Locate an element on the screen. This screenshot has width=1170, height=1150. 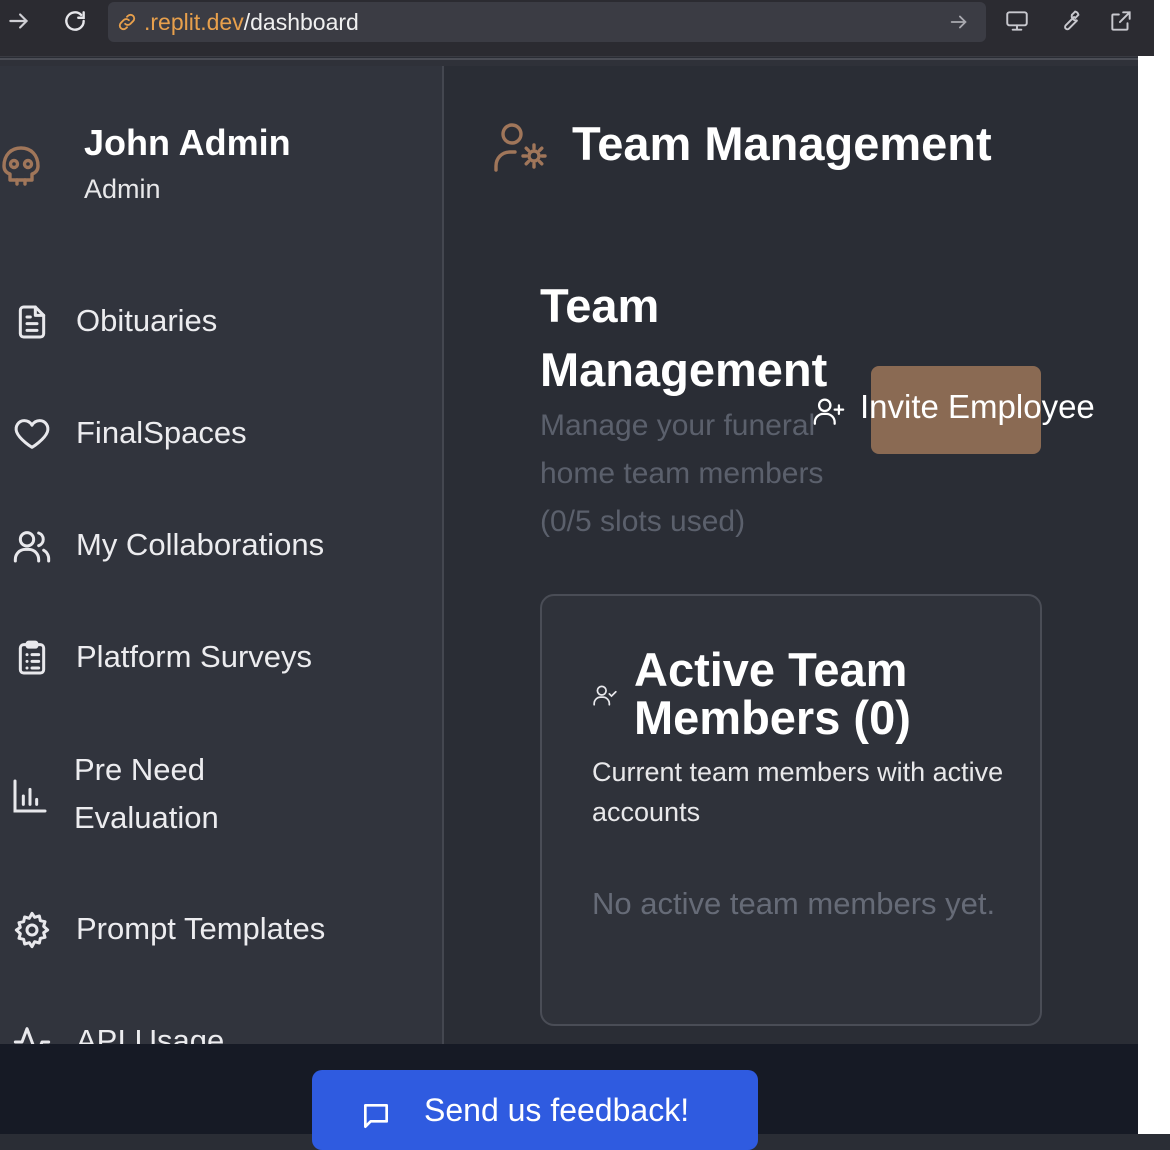
empty-state-text: No active team members yet. is located at coordinates (794, 903).